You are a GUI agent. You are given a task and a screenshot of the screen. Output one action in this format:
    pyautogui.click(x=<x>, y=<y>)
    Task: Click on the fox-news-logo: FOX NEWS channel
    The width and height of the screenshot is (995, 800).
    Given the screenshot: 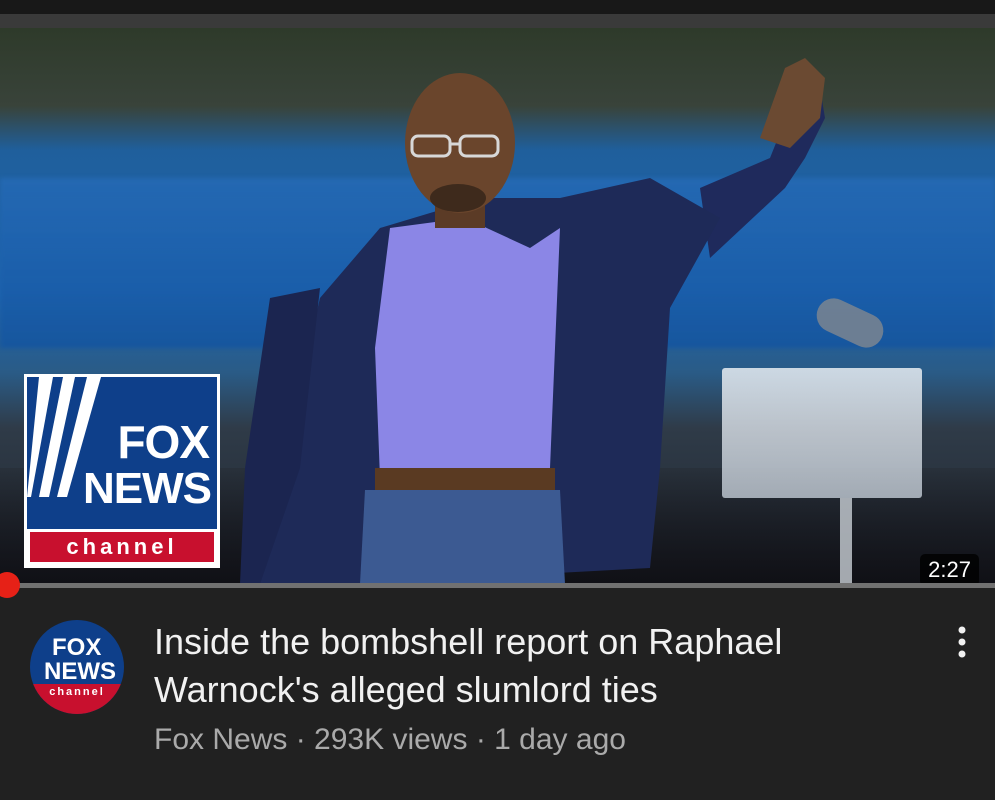 What is the action you would take?
    pyautogui.click(x=122, y=471)
    